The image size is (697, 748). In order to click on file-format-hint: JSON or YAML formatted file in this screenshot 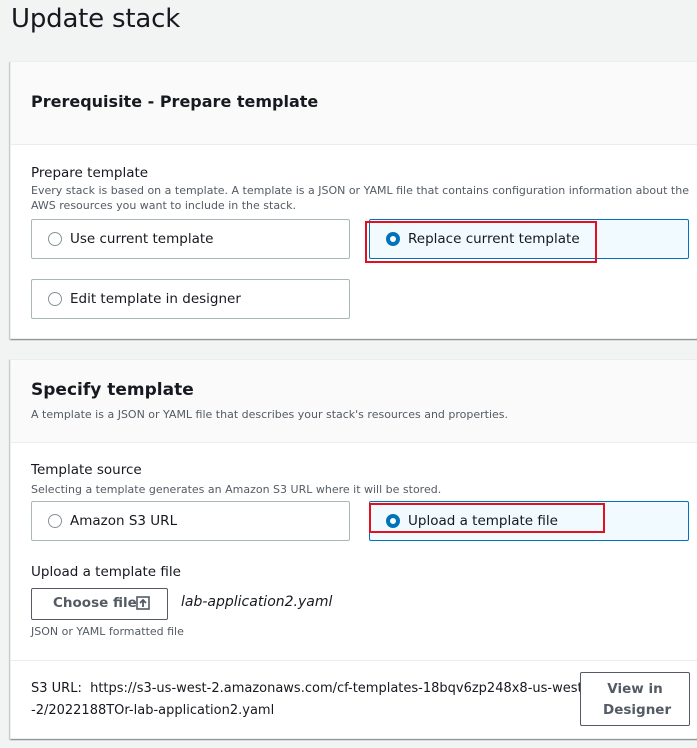, I will do `click(107, 631)`.